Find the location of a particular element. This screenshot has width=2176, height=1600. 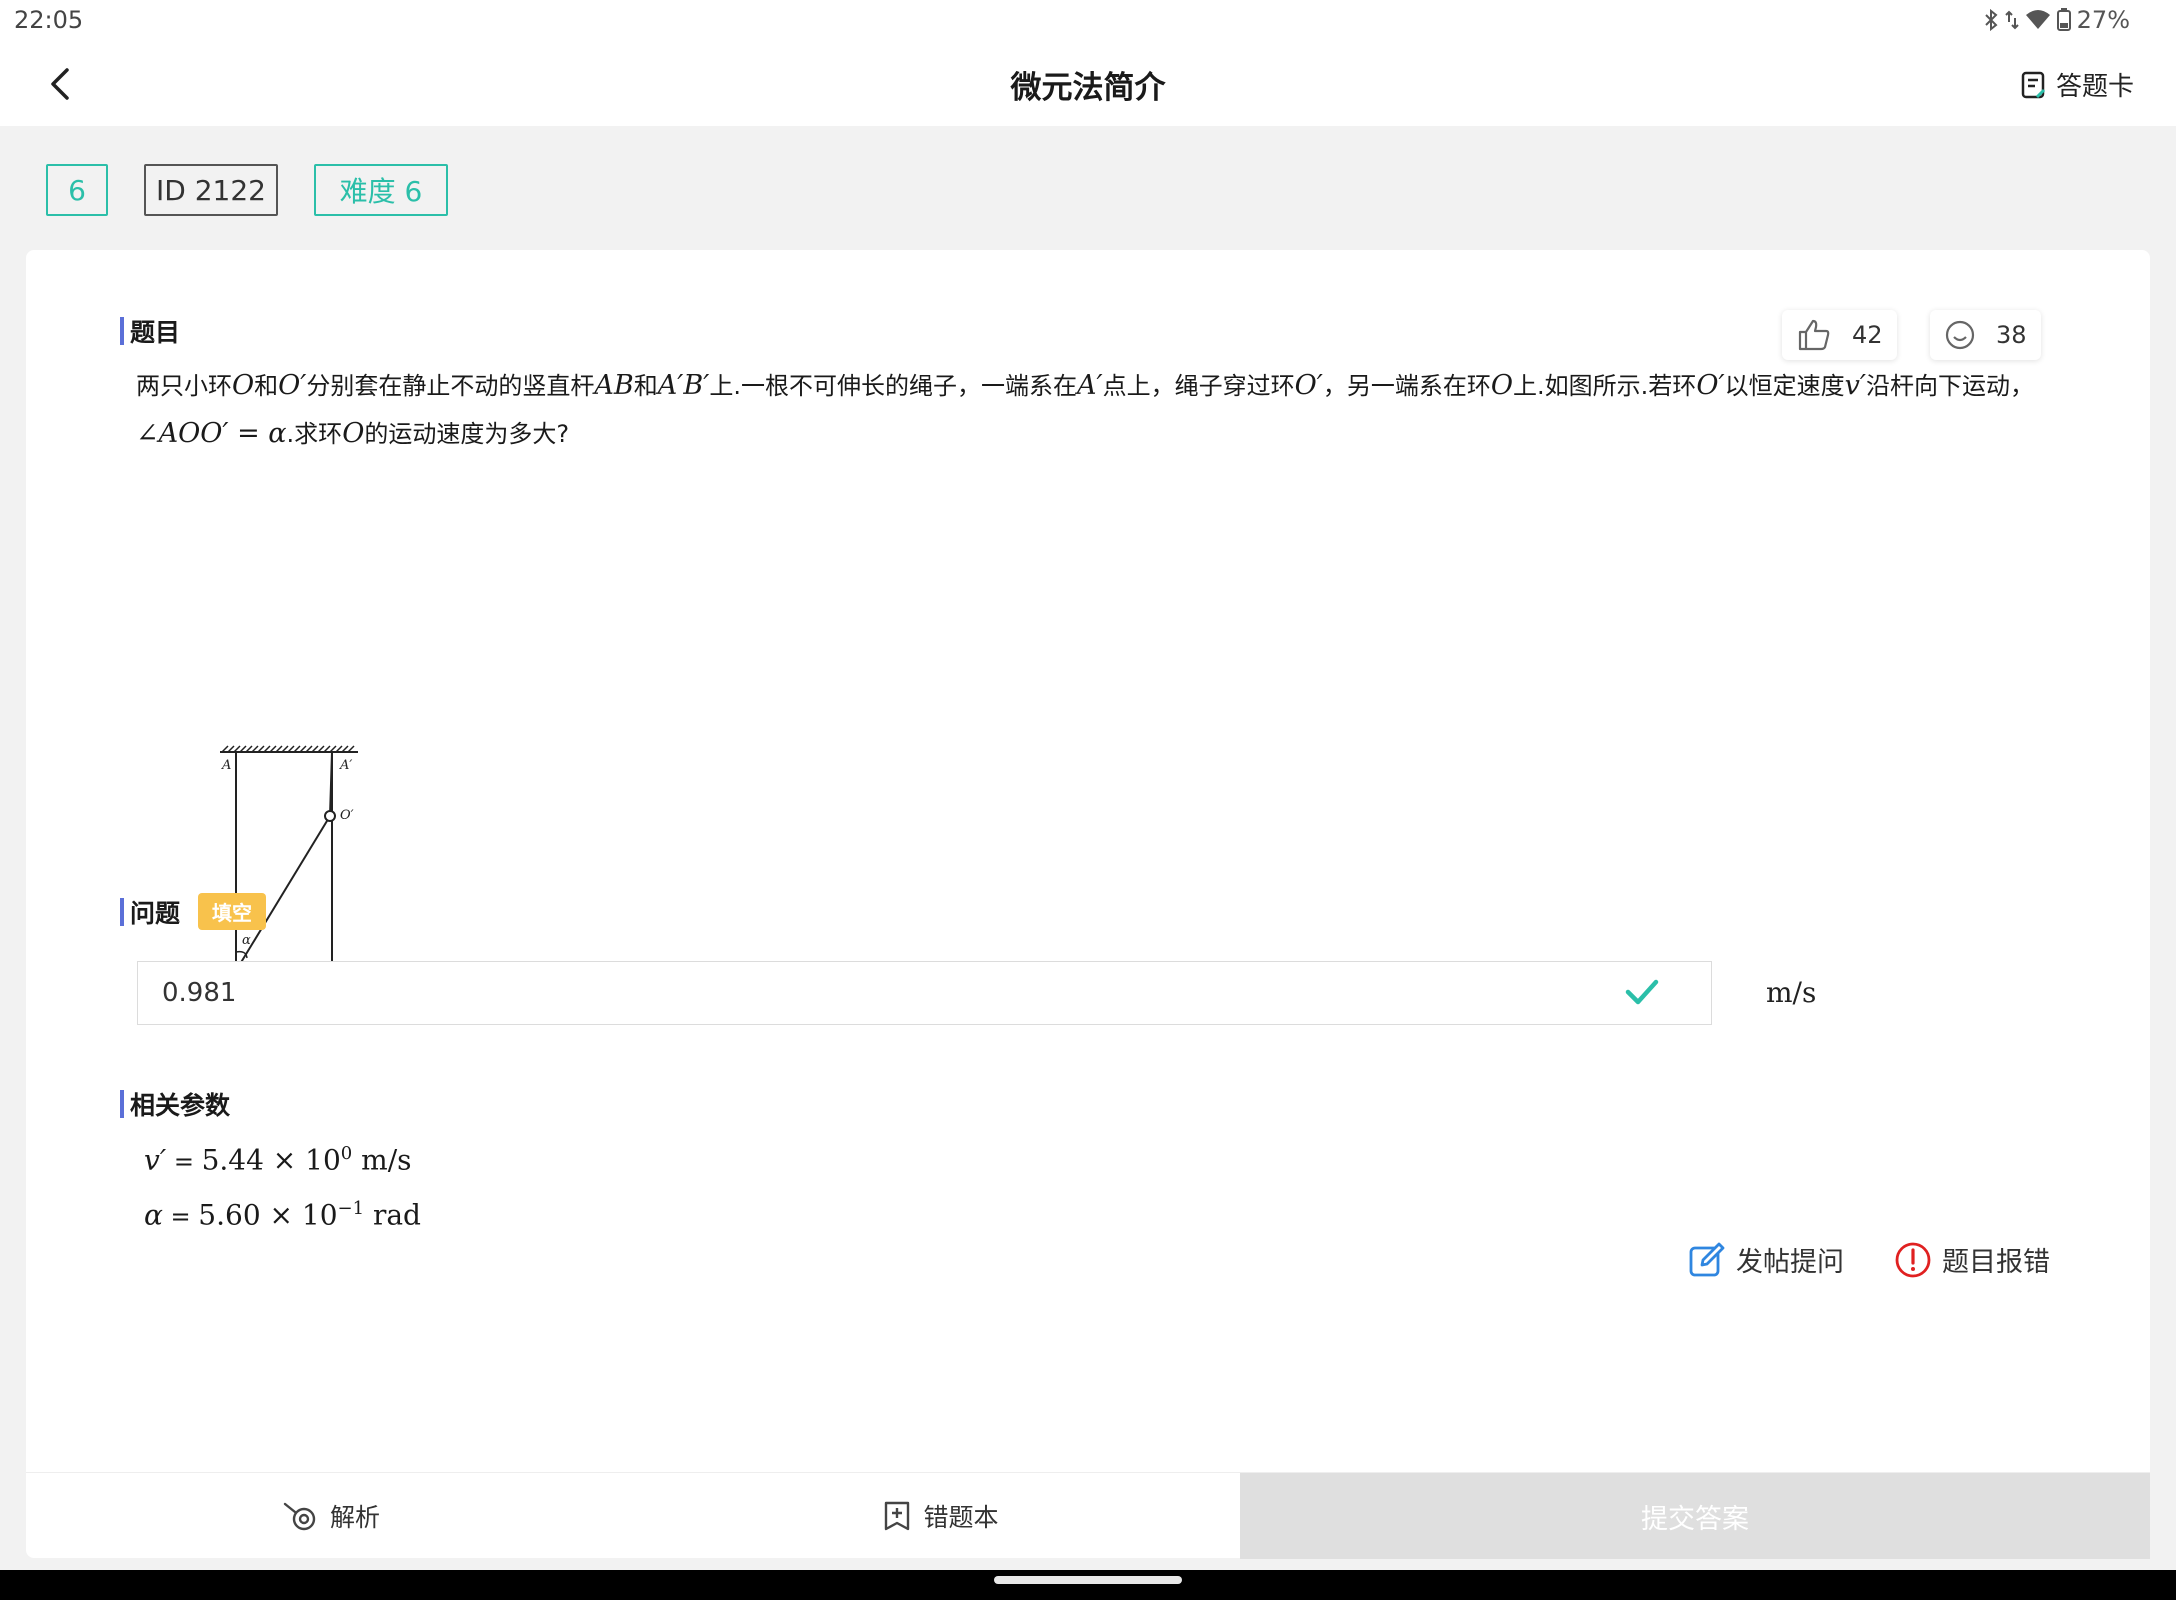

home-gesture-handle is located at coordinates (1088, 1580).